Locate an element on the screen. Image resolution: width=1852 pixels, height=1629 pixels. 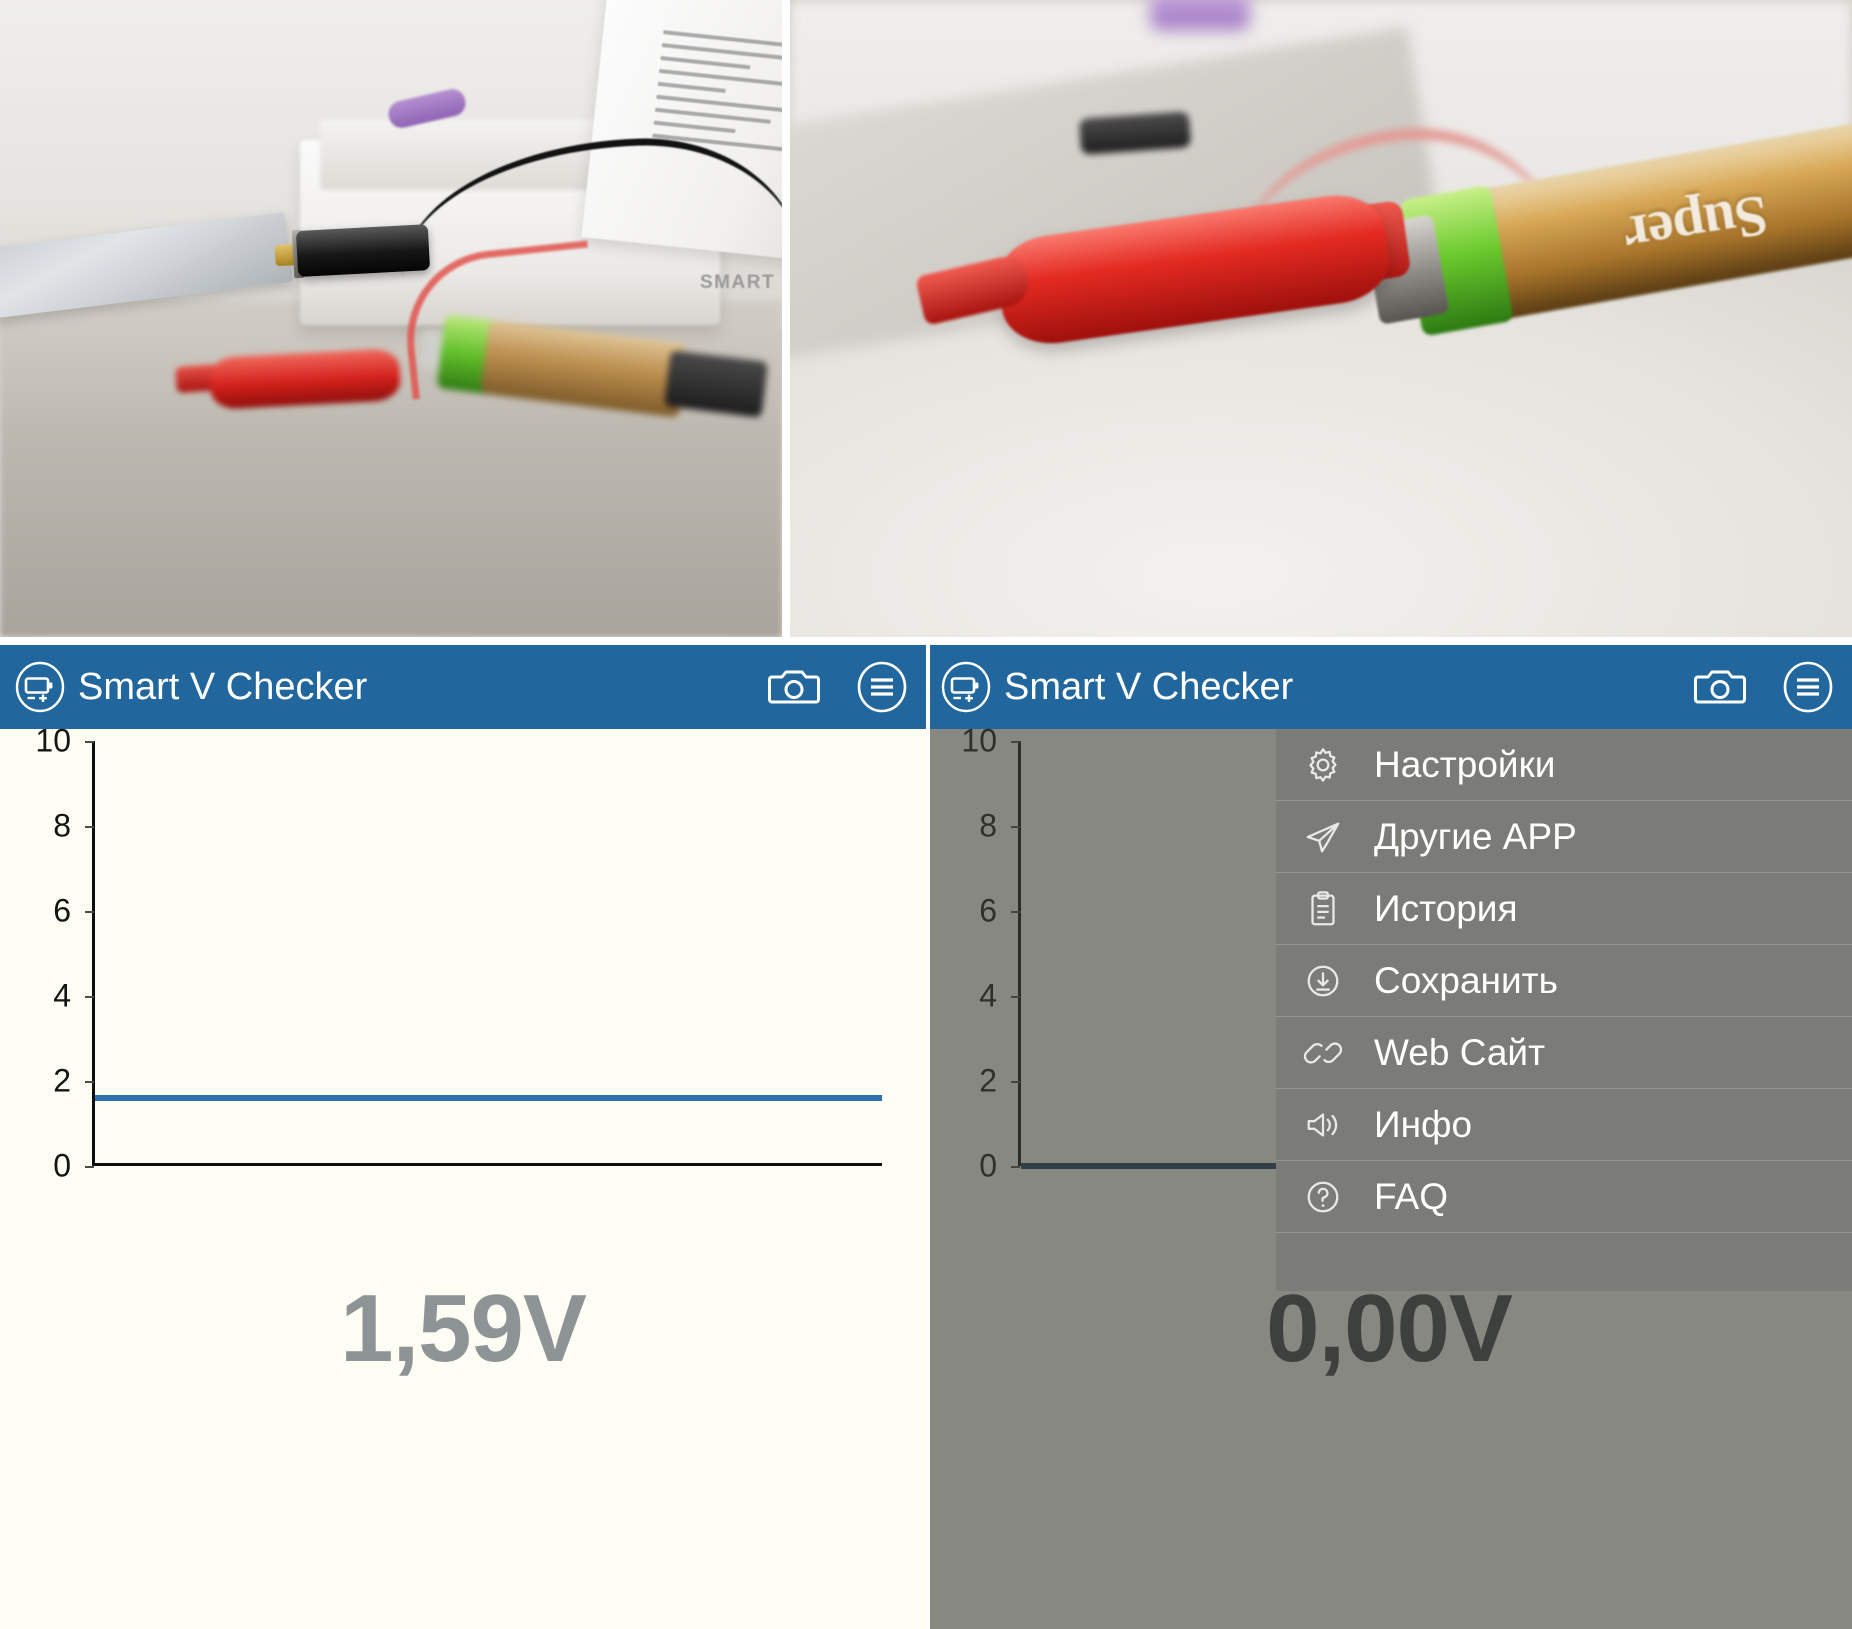
menu-item-6: Инфо is located at coordinates (1564, 1125).